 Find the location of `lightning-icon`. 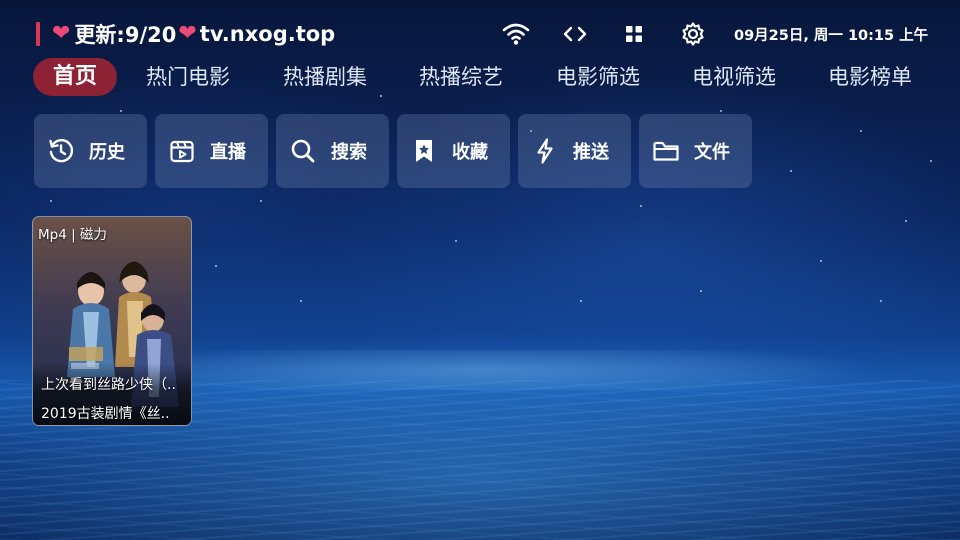

lightning-icon is located at coordinates (545, 151).